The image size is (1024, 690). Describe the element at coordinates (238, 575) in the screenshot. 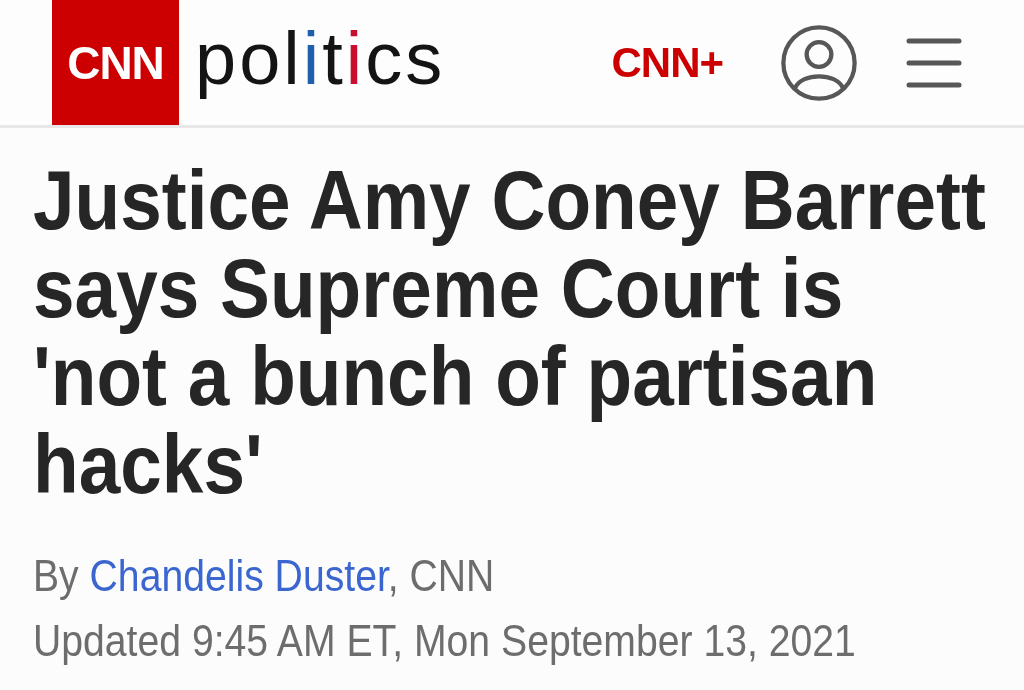

I see `author-link: Chandelis Duster` at that location.